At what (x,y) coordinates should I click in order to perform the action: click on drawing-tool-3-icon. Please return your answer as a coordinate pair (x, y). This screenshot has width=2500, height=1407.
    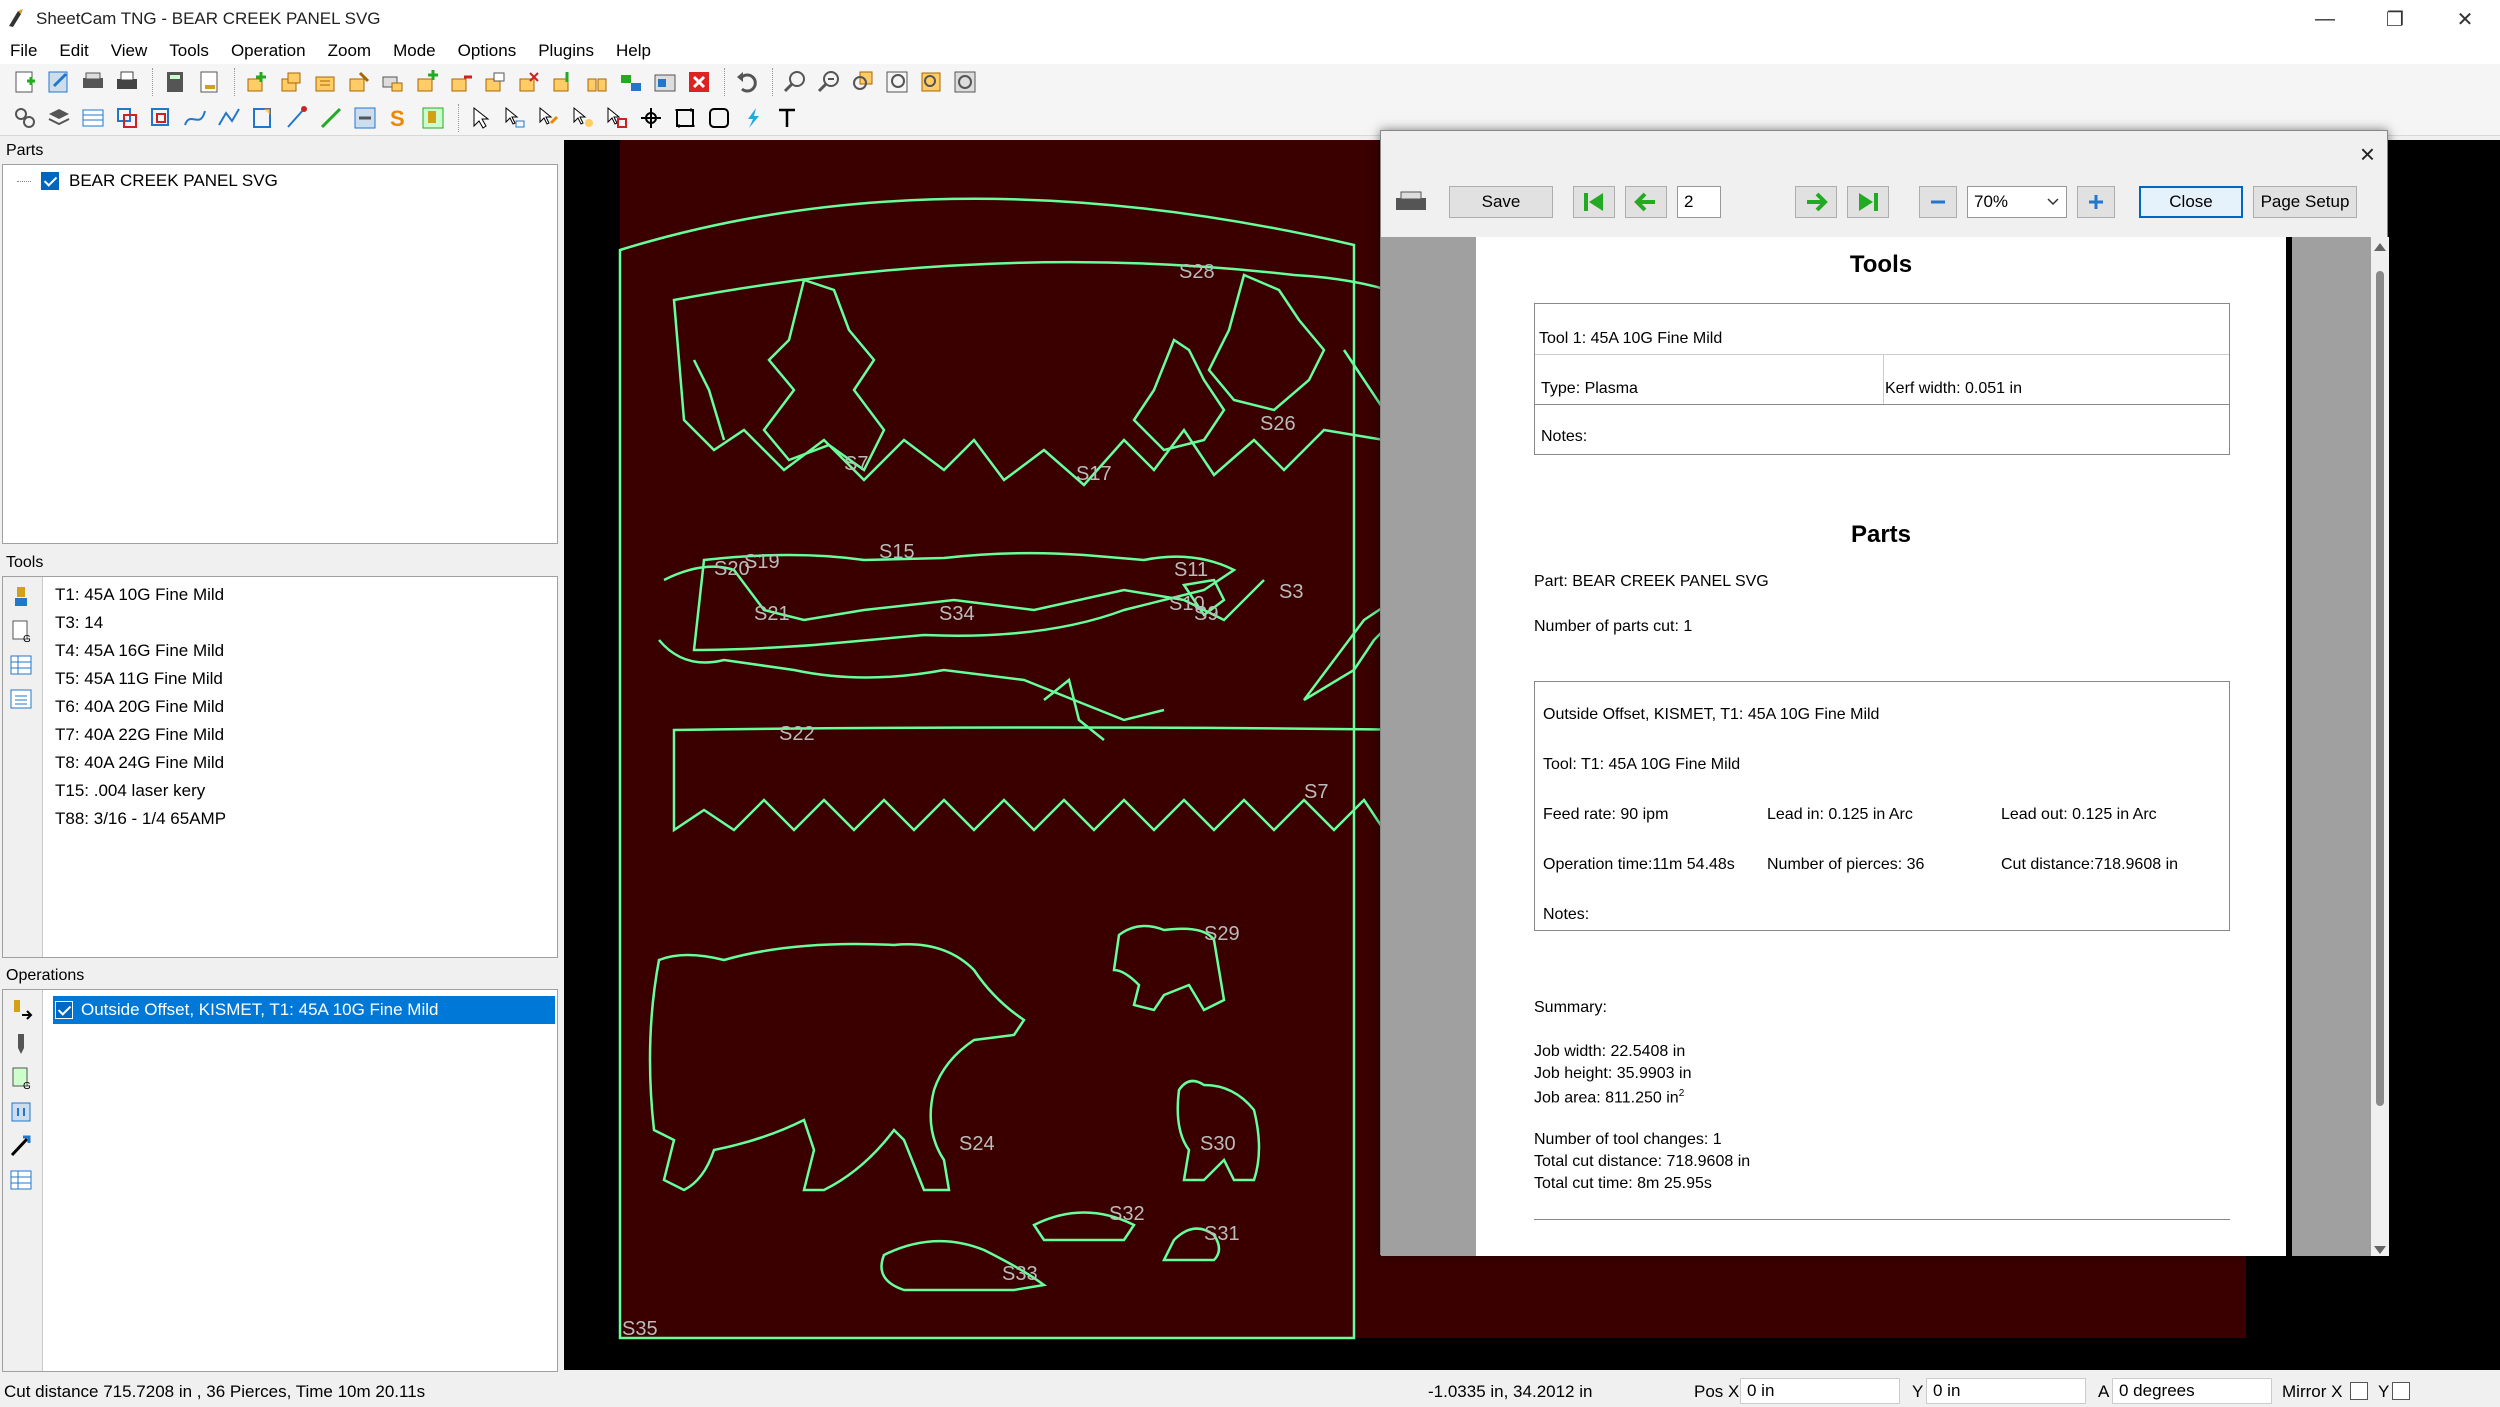
    Looking at the image, I should click on (325, 82).